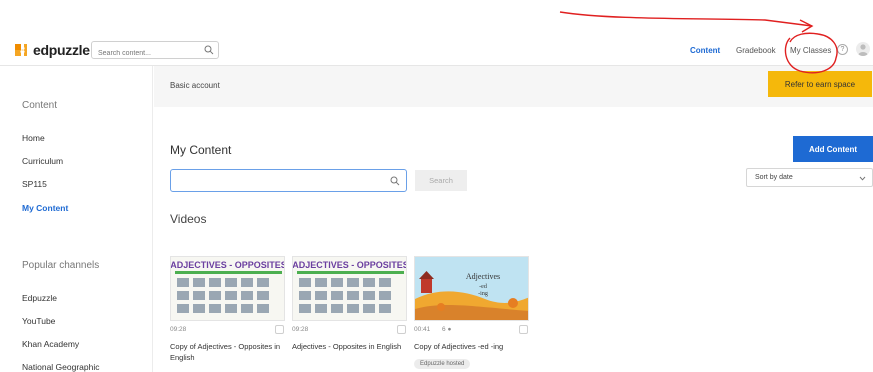 The image size is (873, 372). What do you see at coordinates (40, 105) in the screenshot?
I see `sidebar-heading-content: Content` at bounding box center [40, 105].